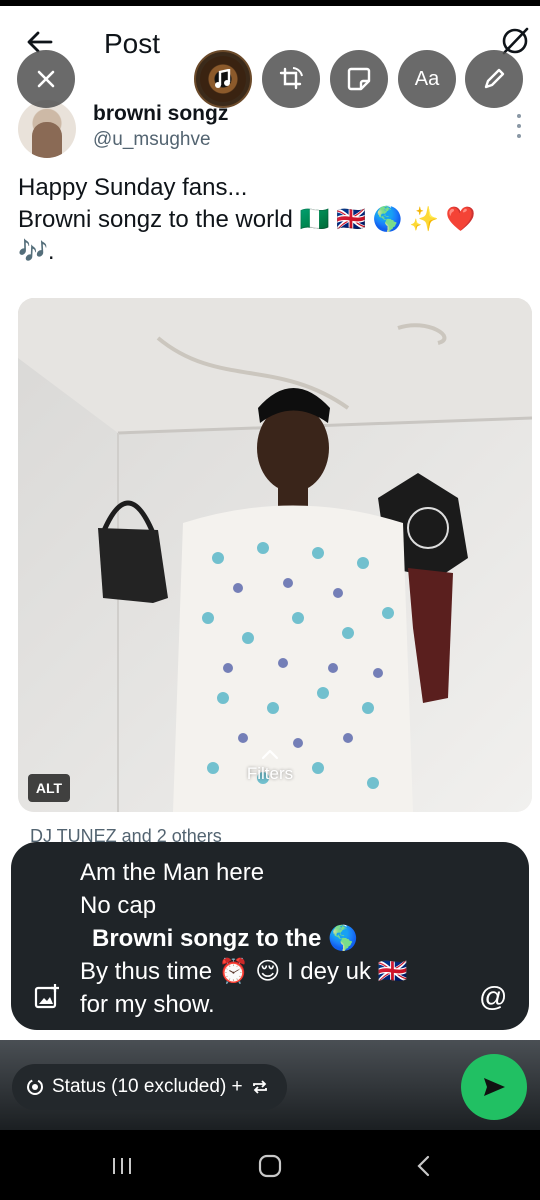 This screenshot has width=540, height=1200. I want to click on pen-icon, so click(494, 78).